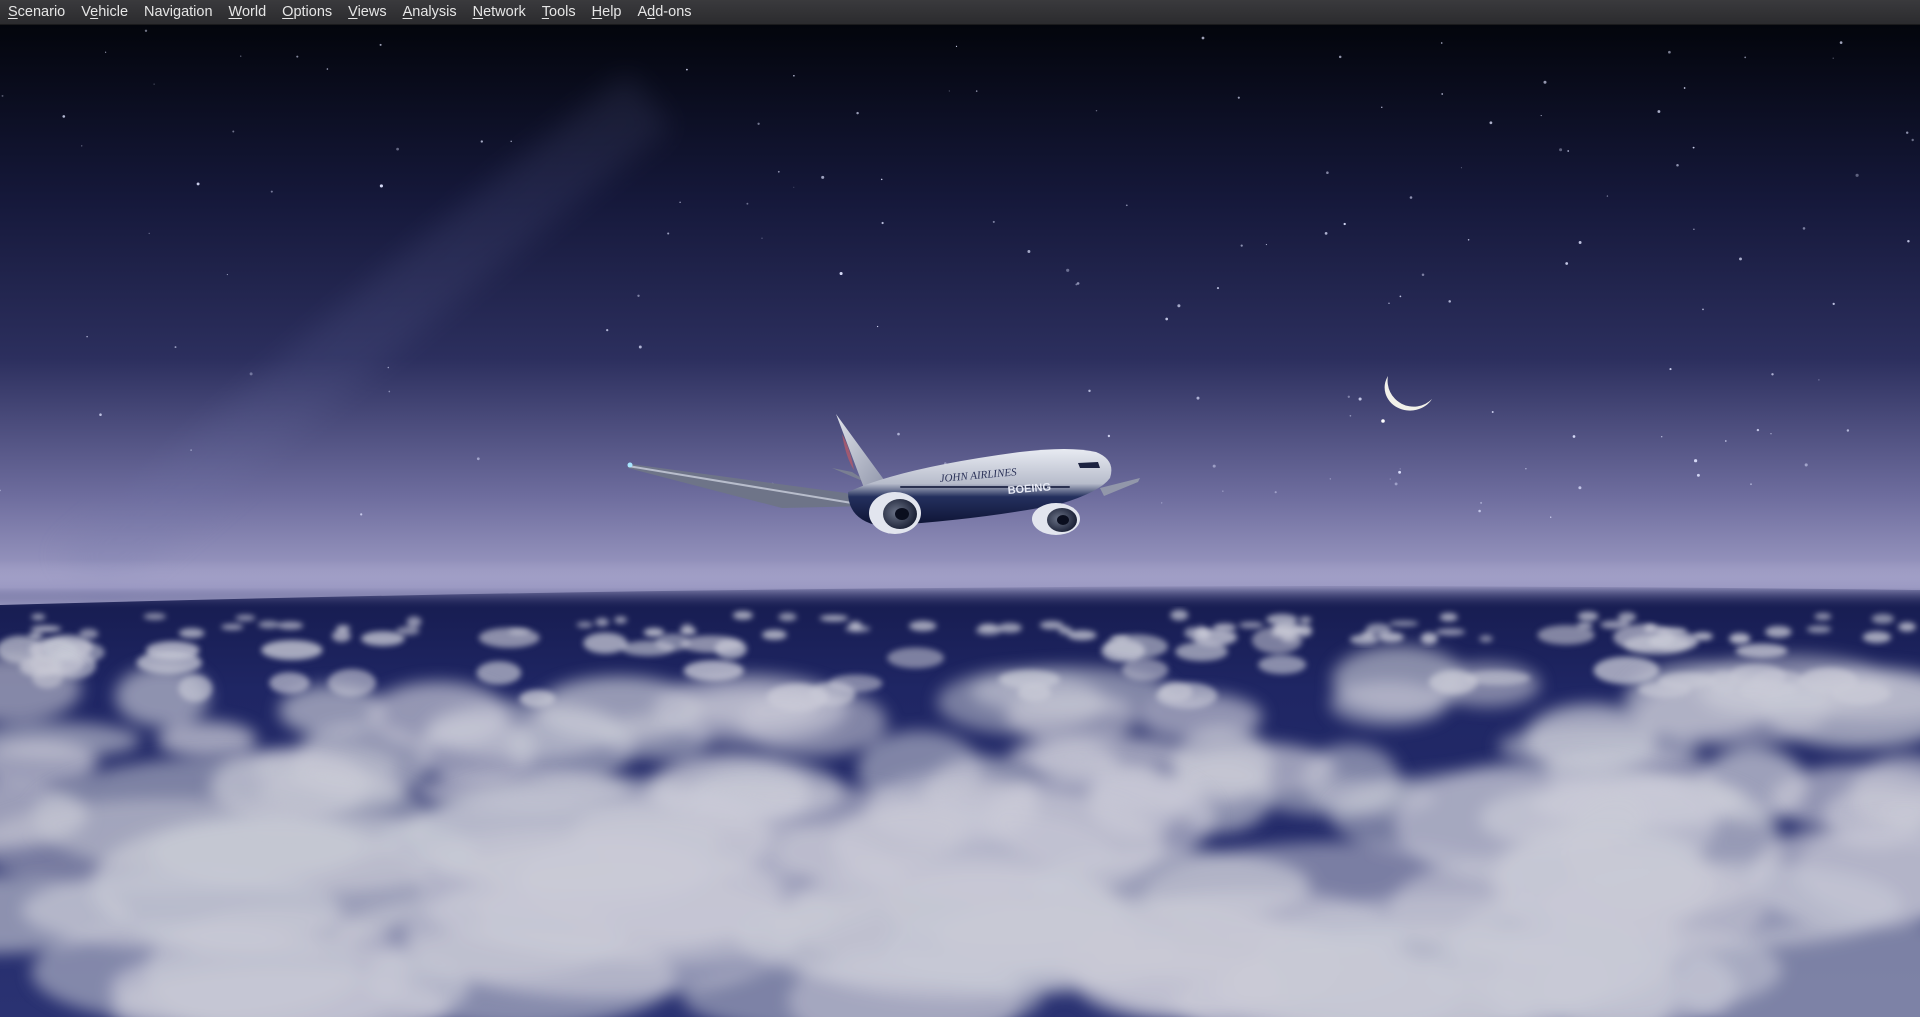 The width and height of the screenshot is (1920, 1017). What do you see at coordinates (609, 12) in the screenshot?
I see `menu-help: Help` at bounding box center [609, 12].